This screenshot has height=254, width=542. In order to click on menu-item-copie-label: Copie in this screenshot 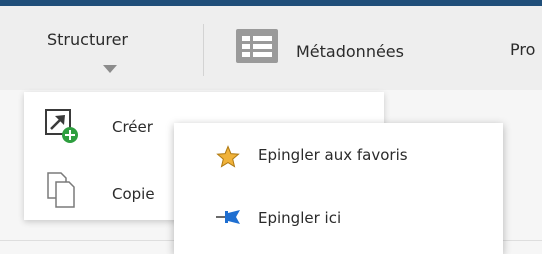, I will do `click(133, 194)`.